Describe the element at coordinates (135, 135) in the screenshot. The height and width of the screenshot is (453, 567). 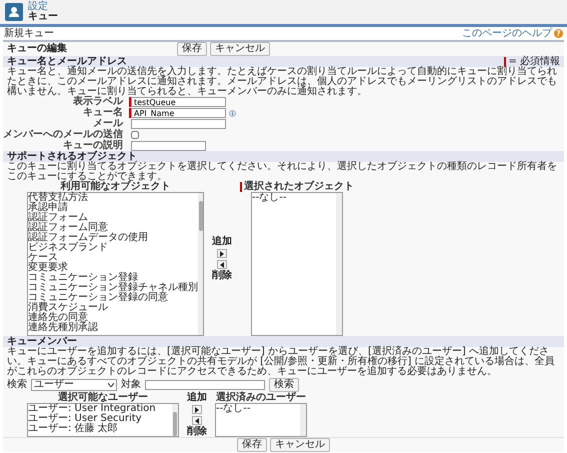
I see `checkbox` at that location.